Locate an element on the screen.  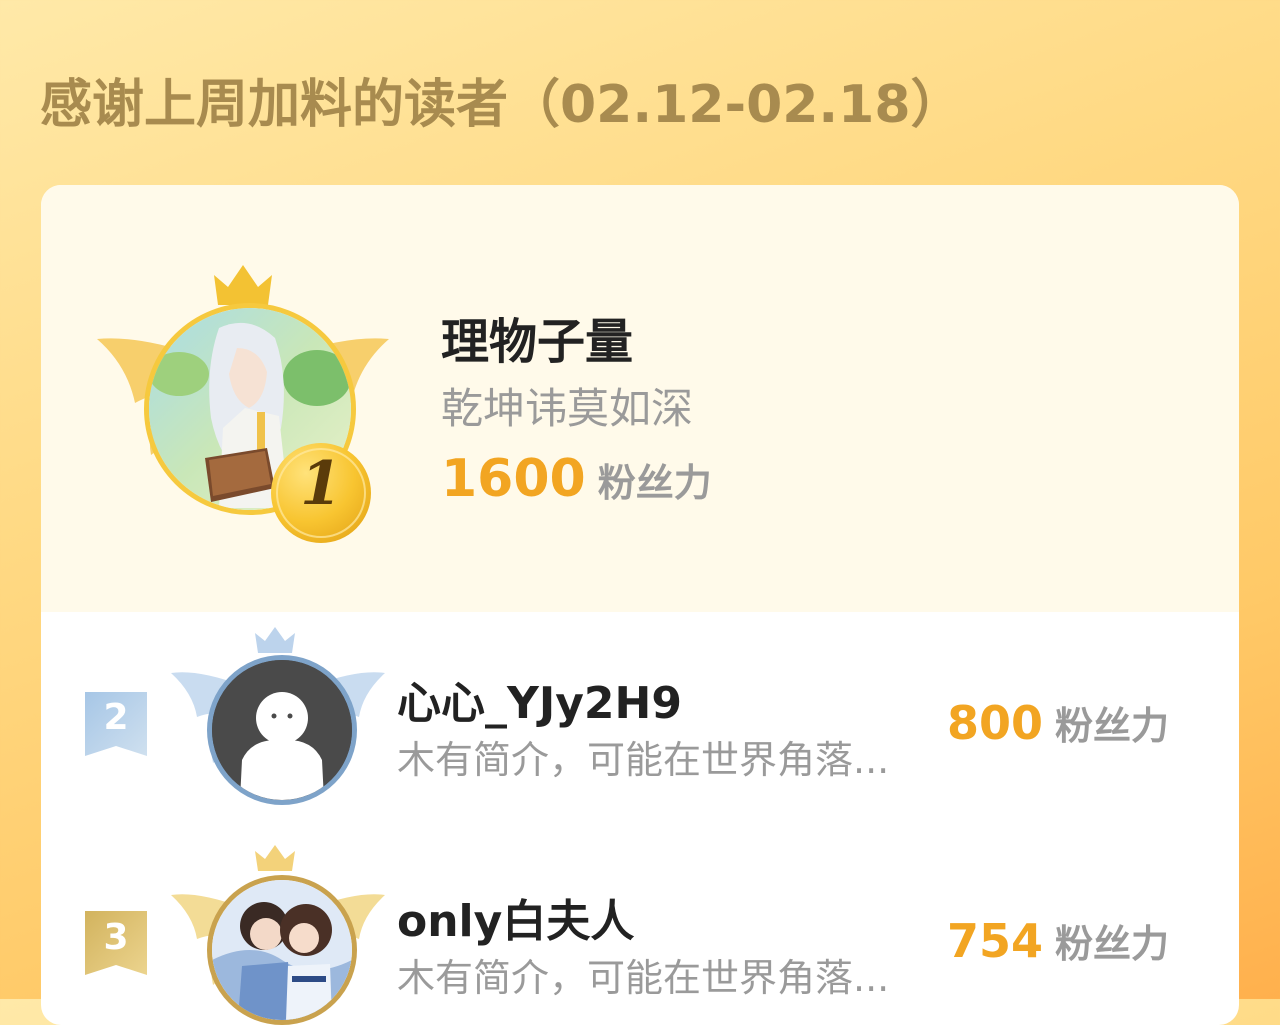
first-place-bio: 乾坤讳莫如深 is located at coordinates (567, 408).